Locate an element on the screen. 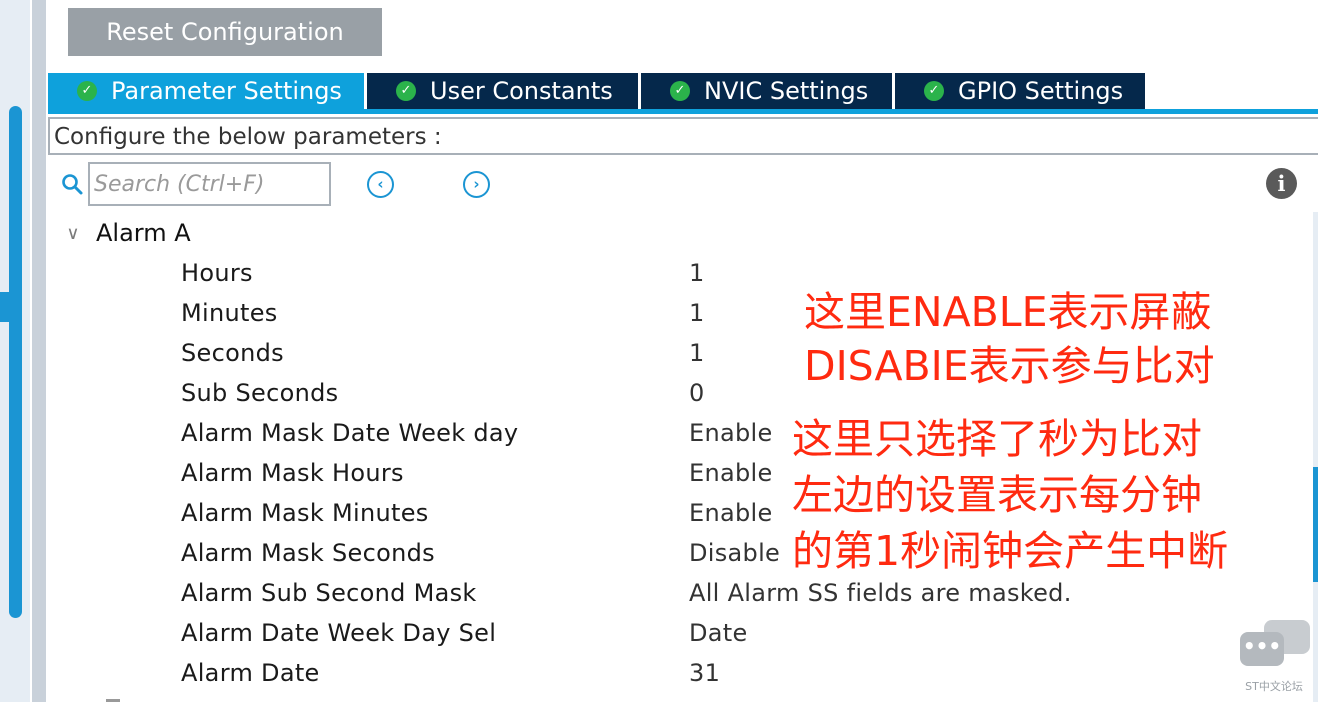  param-name: Seconds is located at coordinates (232, 353).